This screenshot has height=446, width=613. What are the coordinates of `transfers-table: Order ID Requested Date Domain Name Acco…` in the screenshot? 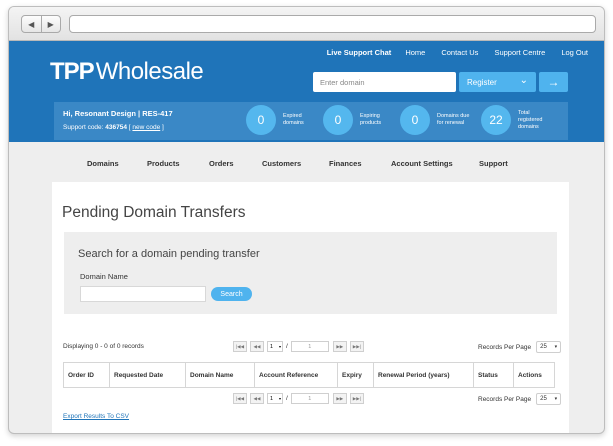 It's located at (309, 375).